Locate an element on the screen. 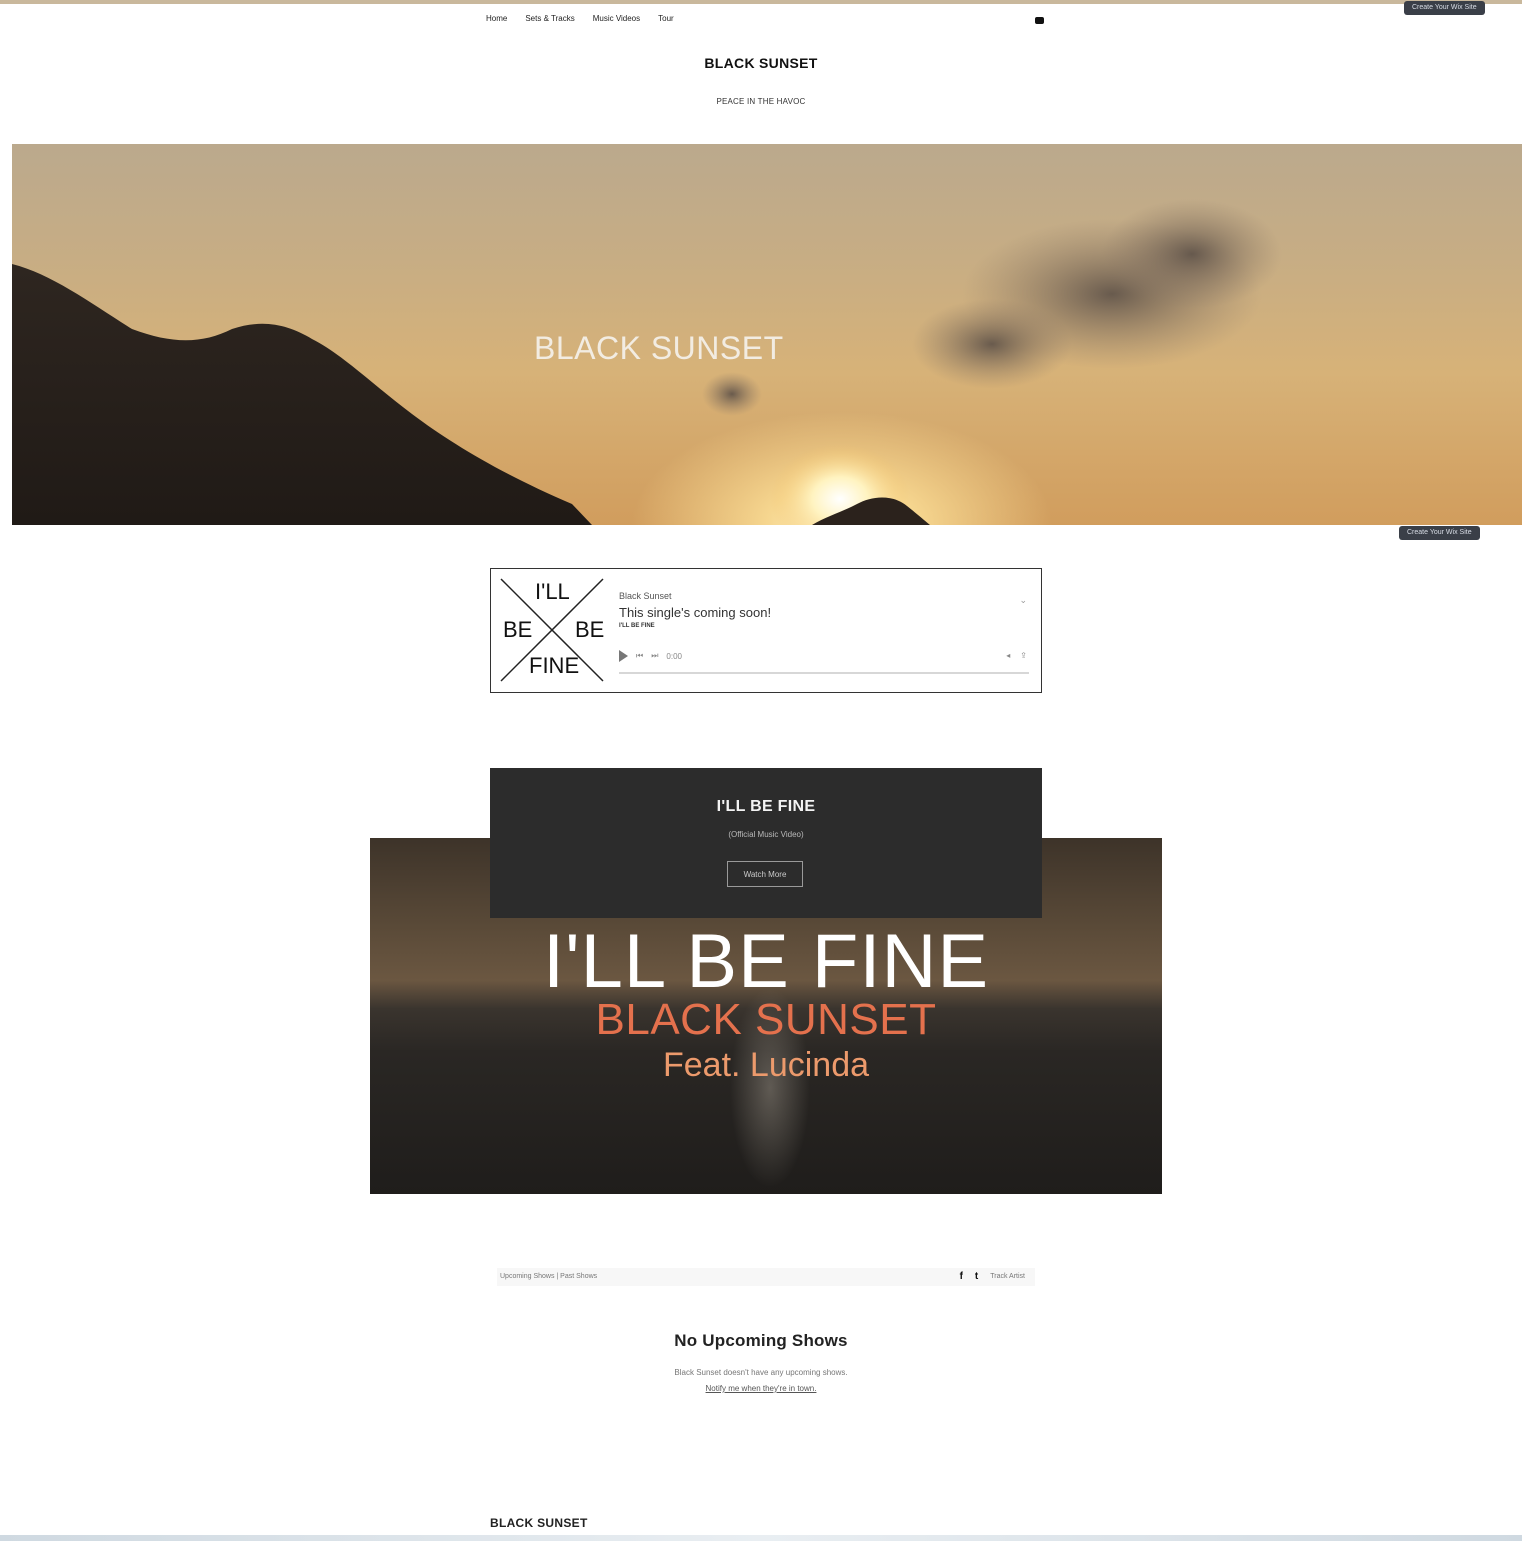 Image resolution: width=1522 pixels, height=1541 pixels. site-tagline: PEACE IN THE HAVOC is located at coordinates (761, 101).